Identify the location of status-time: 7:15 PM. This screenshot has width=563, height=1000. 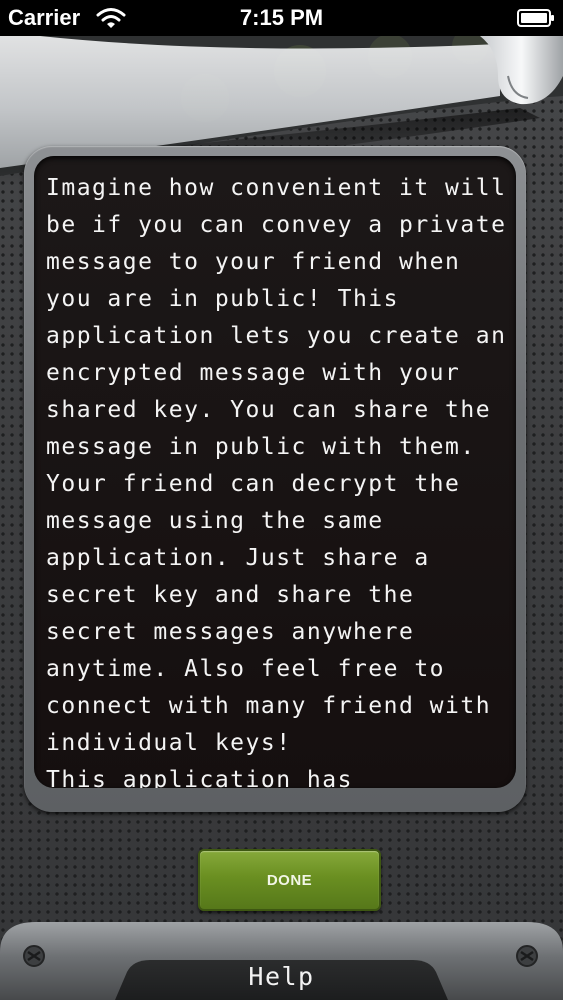
(281, 17).